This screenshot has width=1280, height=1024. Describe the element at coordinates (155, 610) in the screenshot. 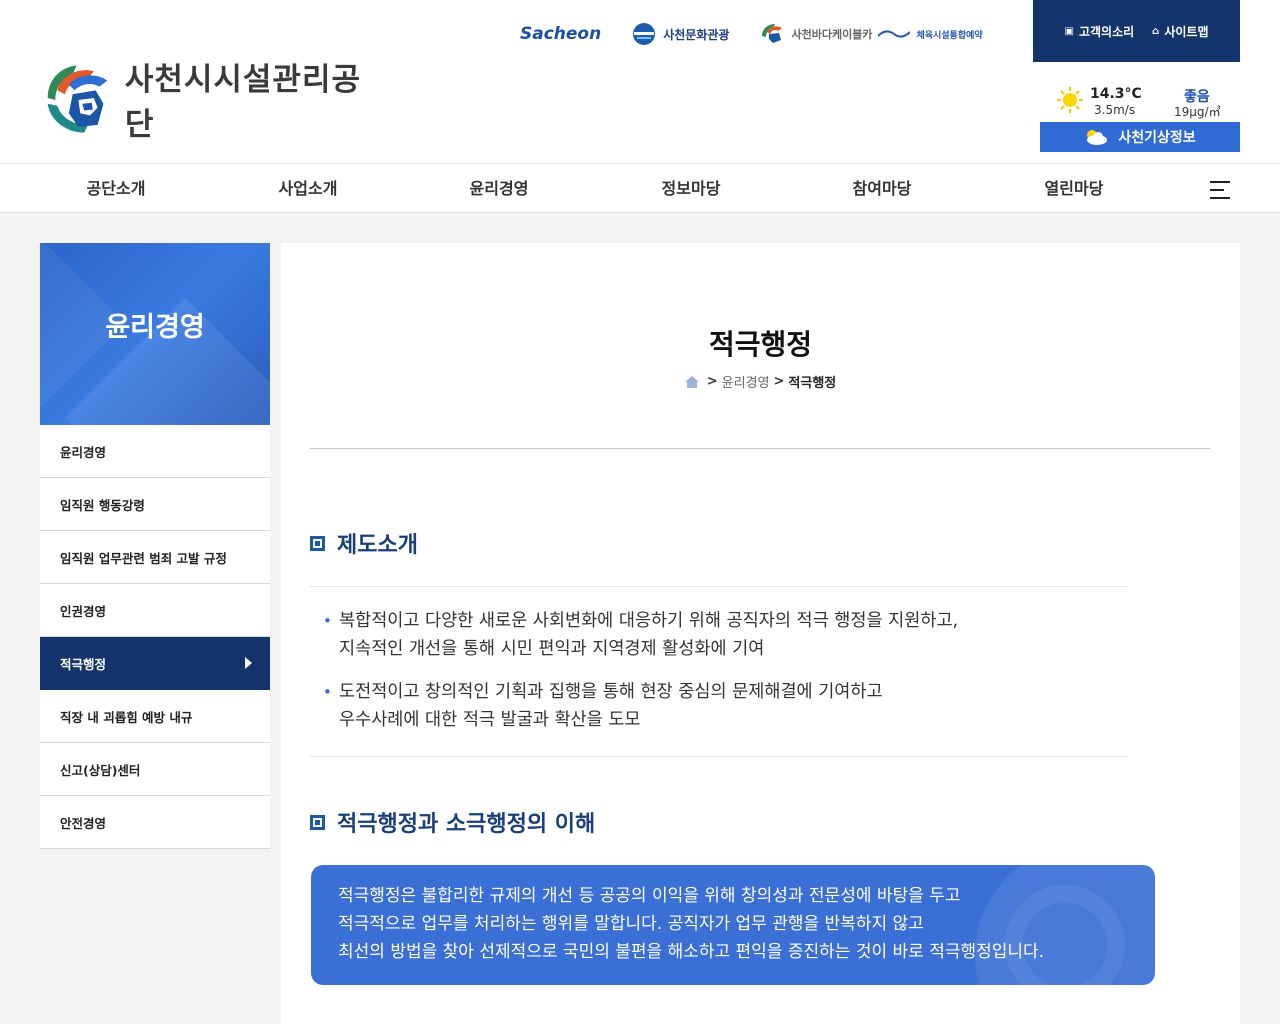

I see `side-item-human-rights: 인권경영` at that location.